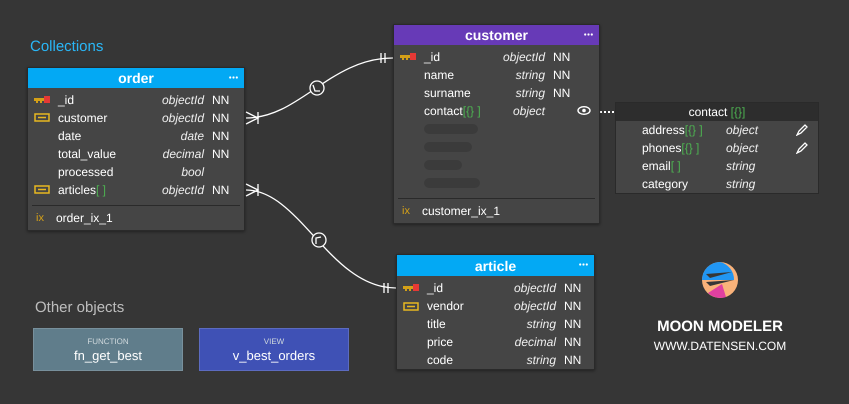  Describe the element at coordinates (446, 306) in the screenshot. I see `field-name: vendor` at that location.